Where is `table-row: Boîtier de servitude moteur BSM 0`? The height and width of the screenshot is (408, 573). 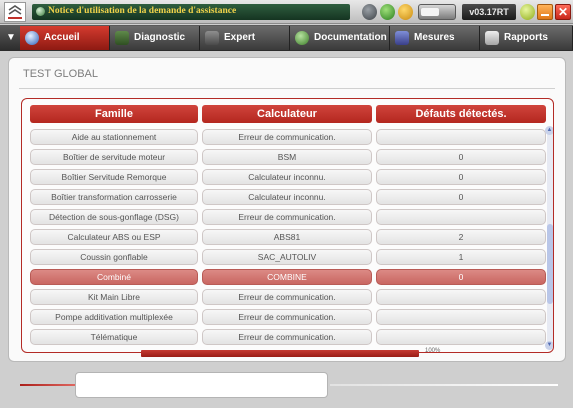
table-row: Boîtier de servitude moteur BSM 0 is located at coordinates (284, 157).